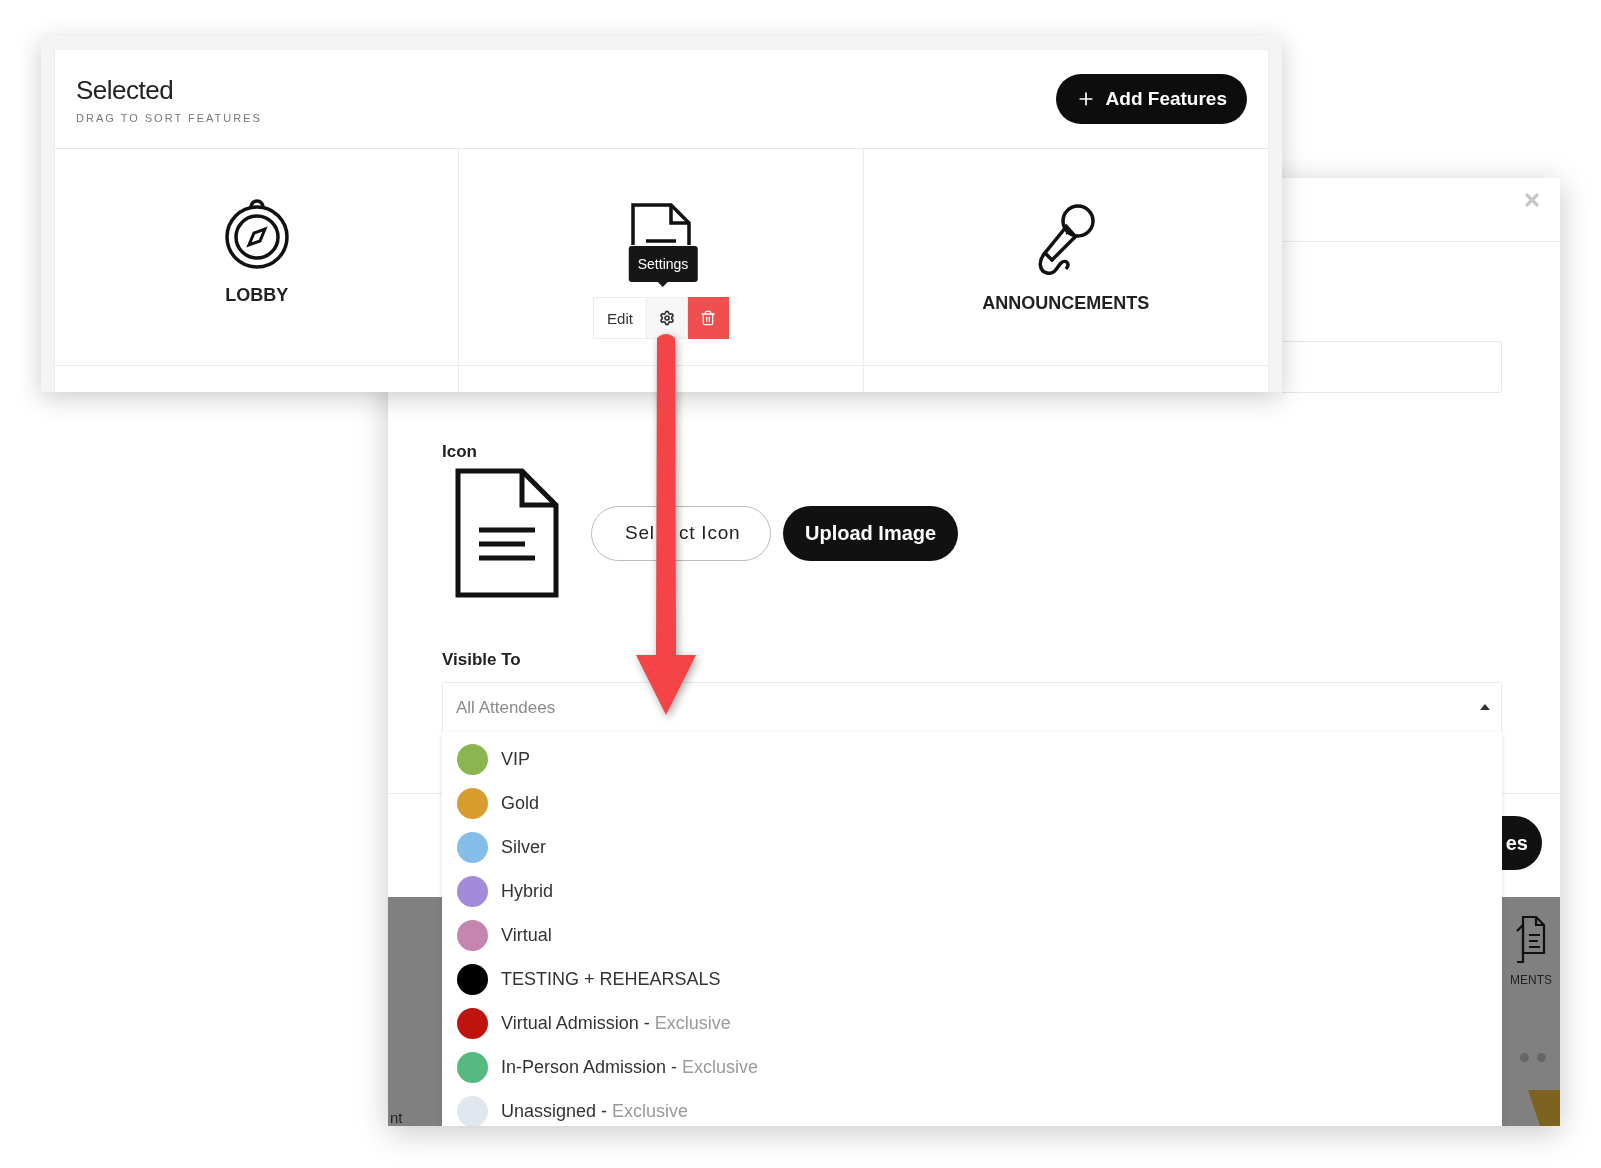 Image resolution: width=1601 pixels, height=1168 pixels. I want to click on delete-button, so click(708, 318).